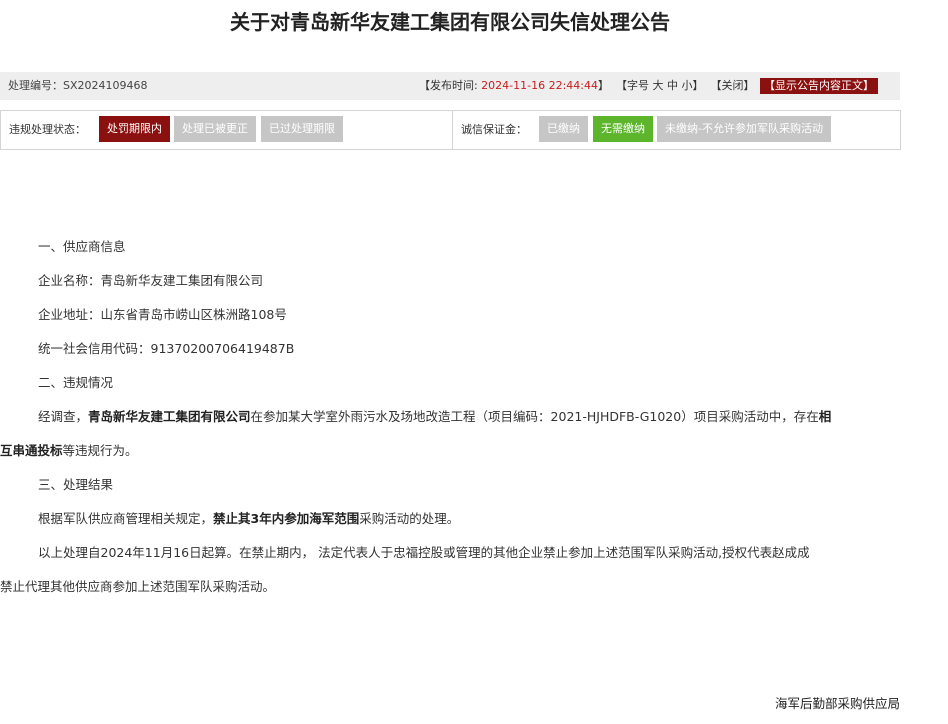  What do you see at coordinates (744, 129) in the screenshot?
I see `deposit-unpaid-tag: 未缴纳-不允许参加军队采购活动` at bounding box center [744, 129].